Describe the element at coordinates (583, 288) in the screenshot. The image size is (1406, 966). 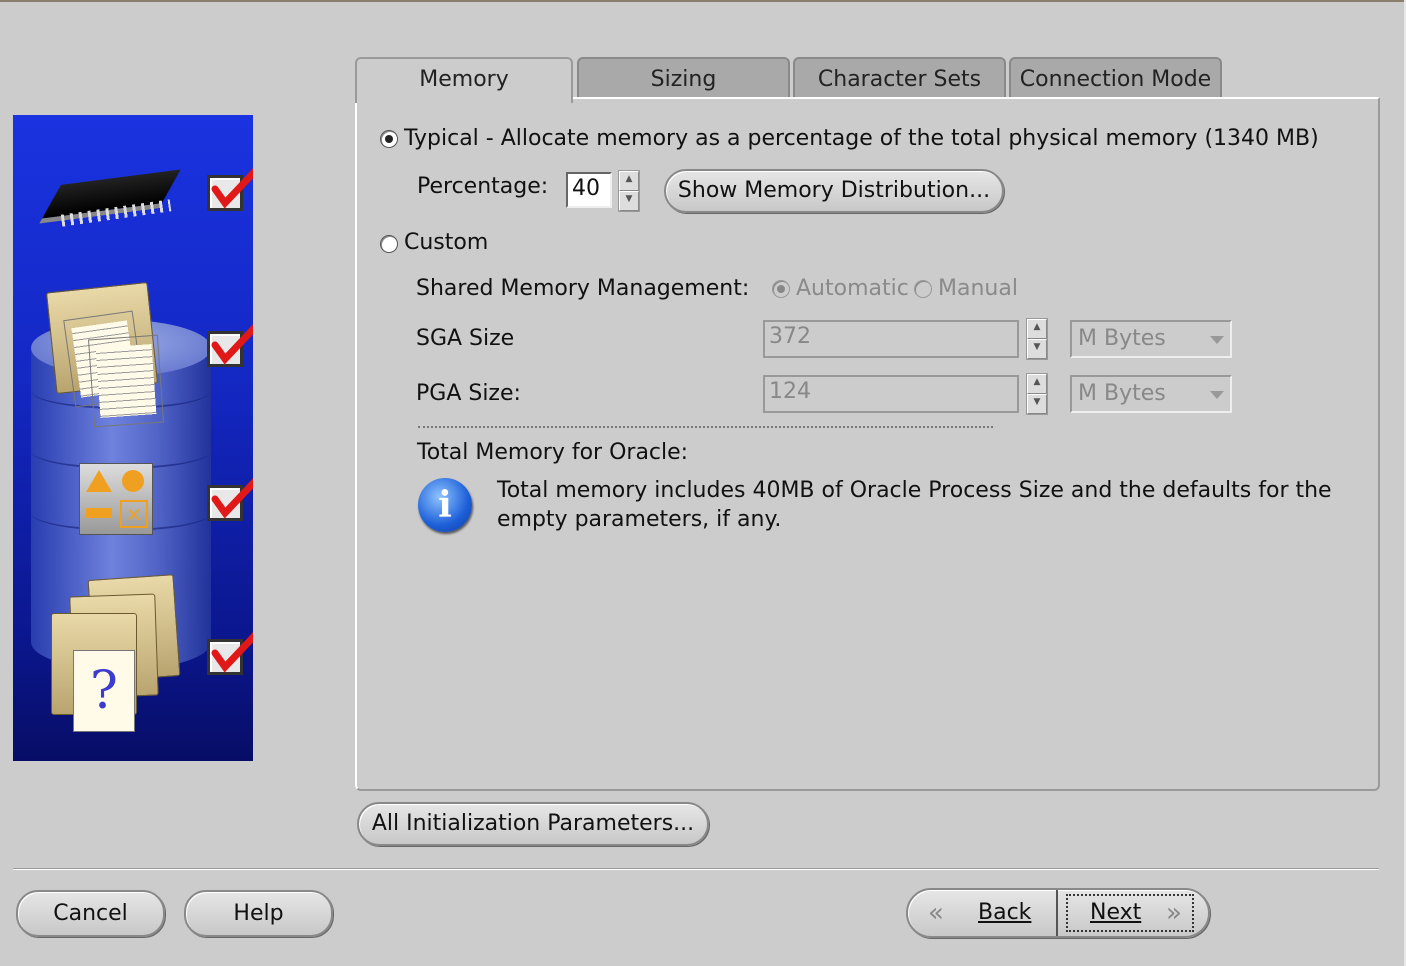
I see `shared-memory-label: Shared Memory Management:` at that location.